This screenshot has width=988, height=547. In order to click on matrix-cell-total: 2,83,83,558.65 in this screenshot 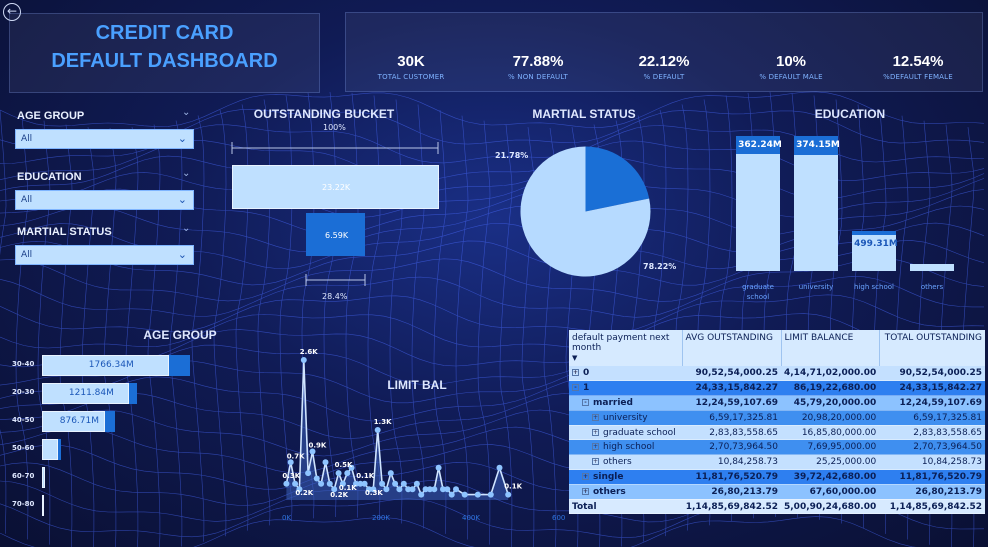, I will do `click(932, 433)`.